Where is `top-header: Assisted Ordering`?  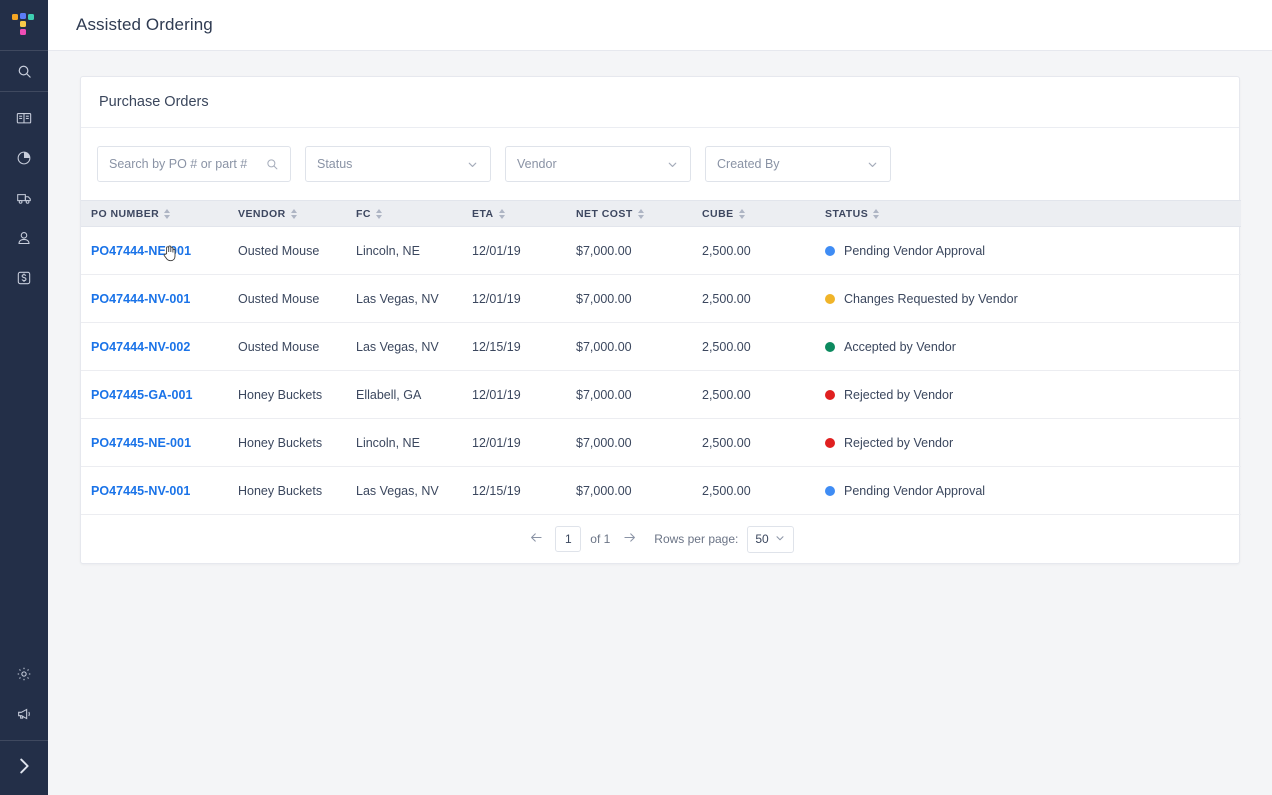 top-header: Assisted Ordering is located at coordinates (660, 25).